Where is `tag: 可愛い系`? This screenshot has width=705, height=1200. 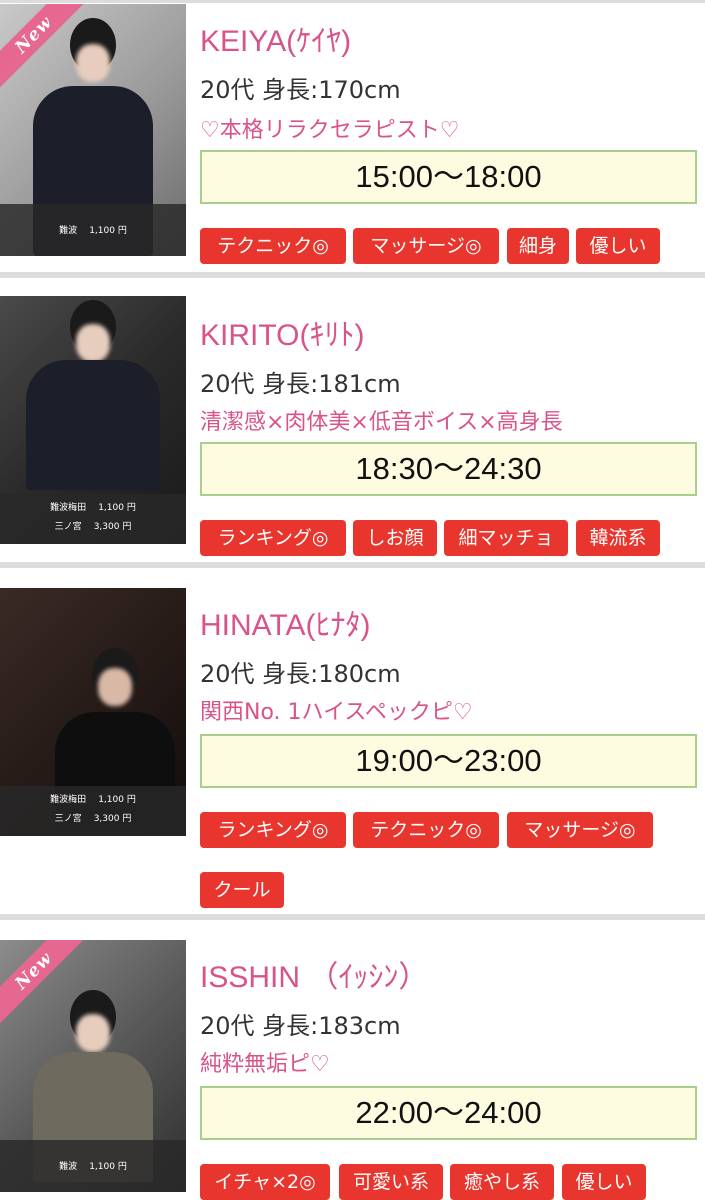
tag: 可愛い系 is located at coordinates (391, 1182).